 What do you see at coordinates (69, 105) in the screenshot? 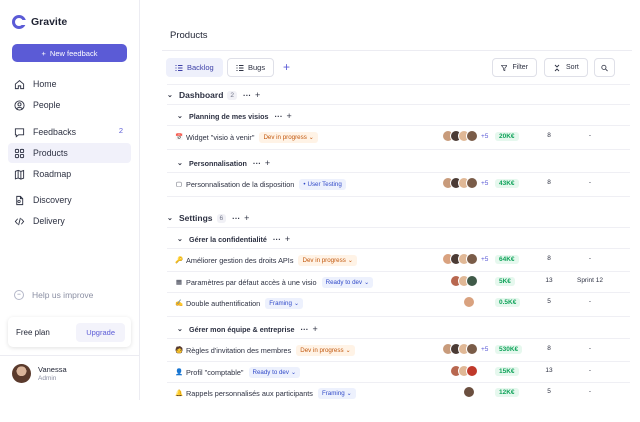
I see `sidebar-item-people: People` at bounding box center [69, 105].